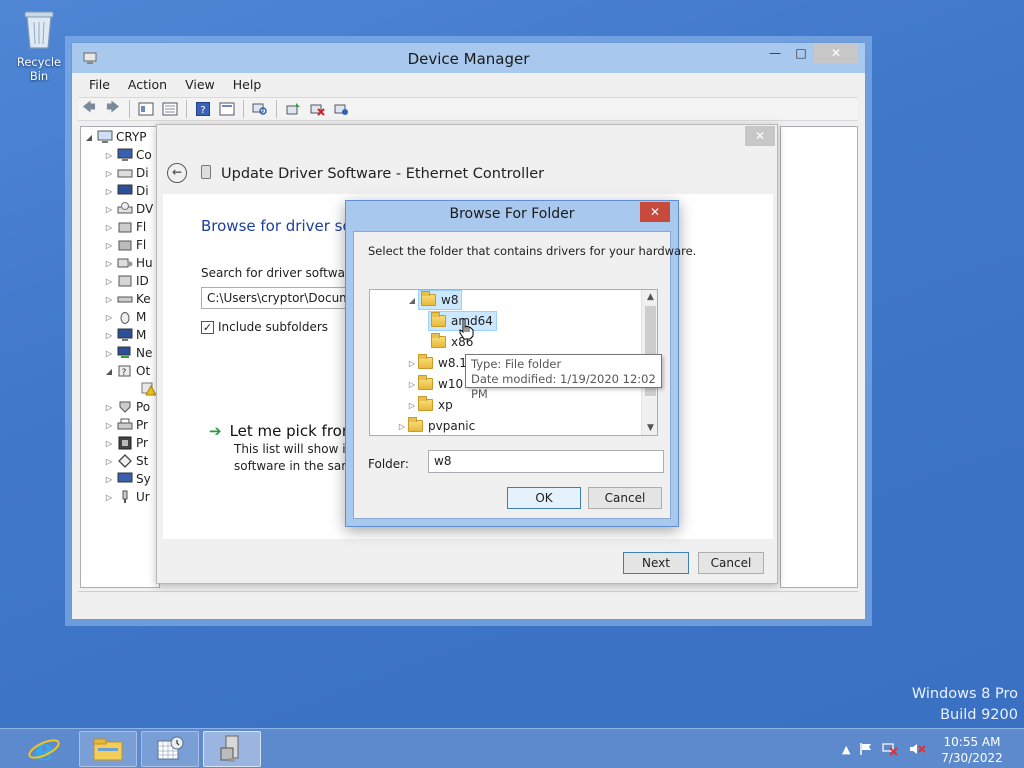 Image resolution: width=1024 pixels, height=768 pixels. What do you see at coordinates (731, 563) in the screenshot?
I see `cancel-button: Cancel` at bounding box center [731, 563].